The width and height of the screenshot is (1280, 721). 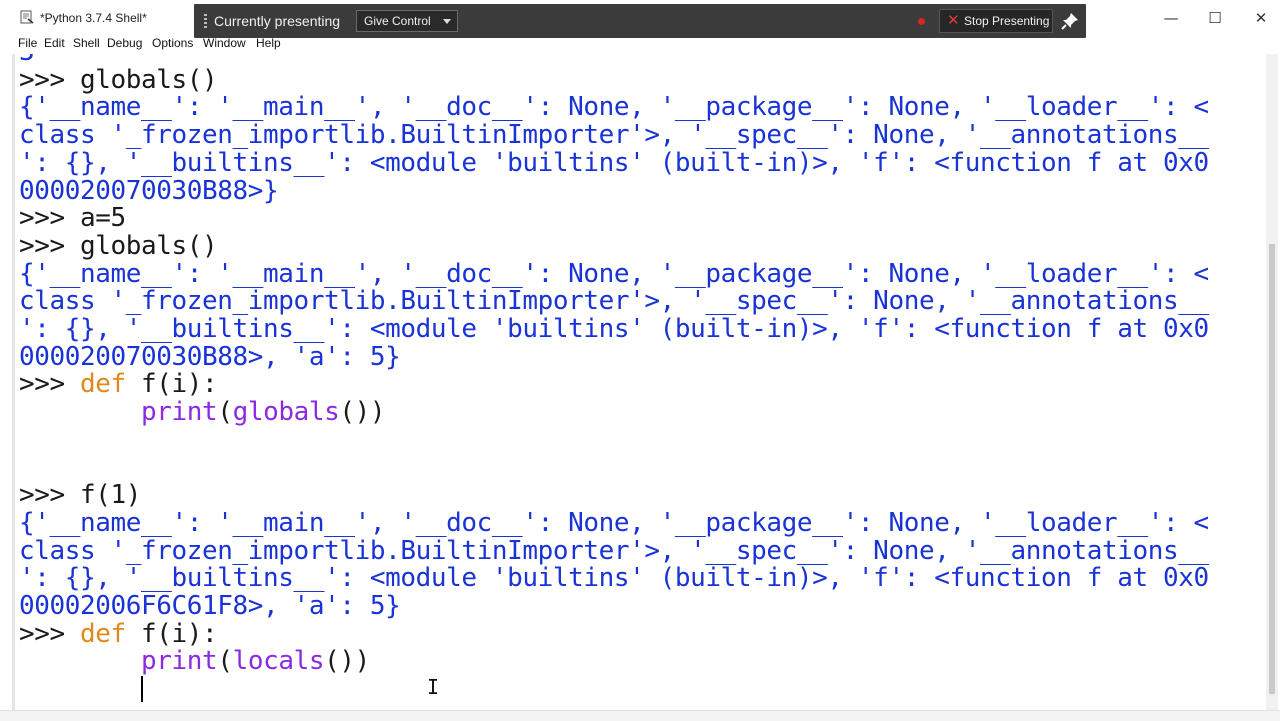 What do you see at coordinates (1171, 18) in the screenshot?
I see `minimize-button: —` at bounding box center [1171, 18].